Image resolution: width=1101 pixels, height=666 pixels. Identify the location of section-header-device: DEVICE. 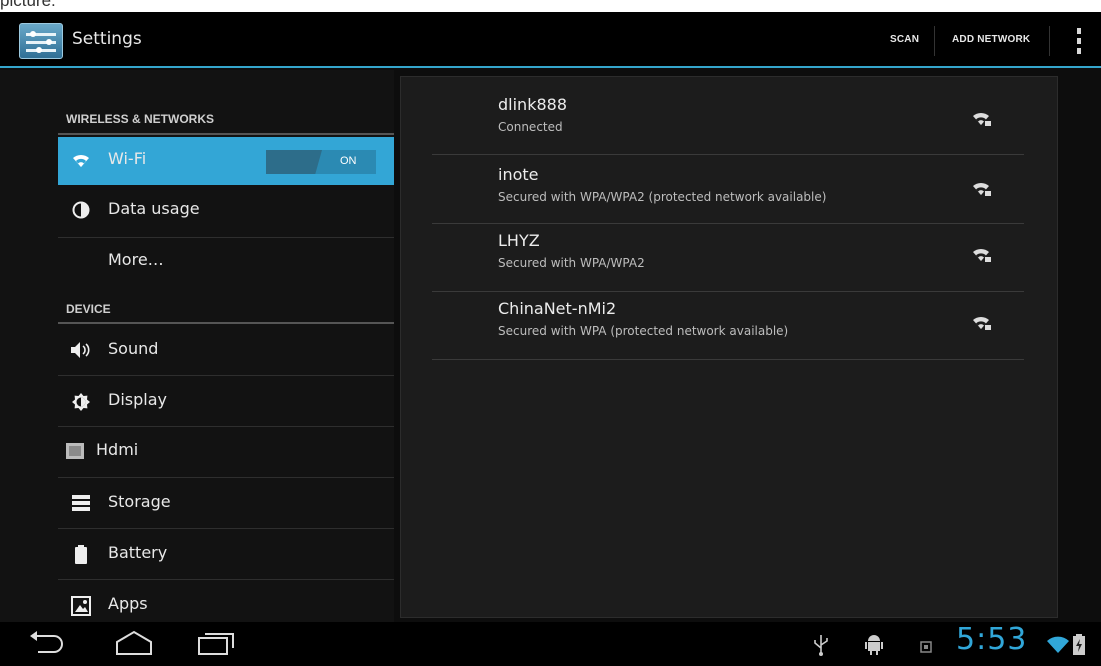
(88, 309).